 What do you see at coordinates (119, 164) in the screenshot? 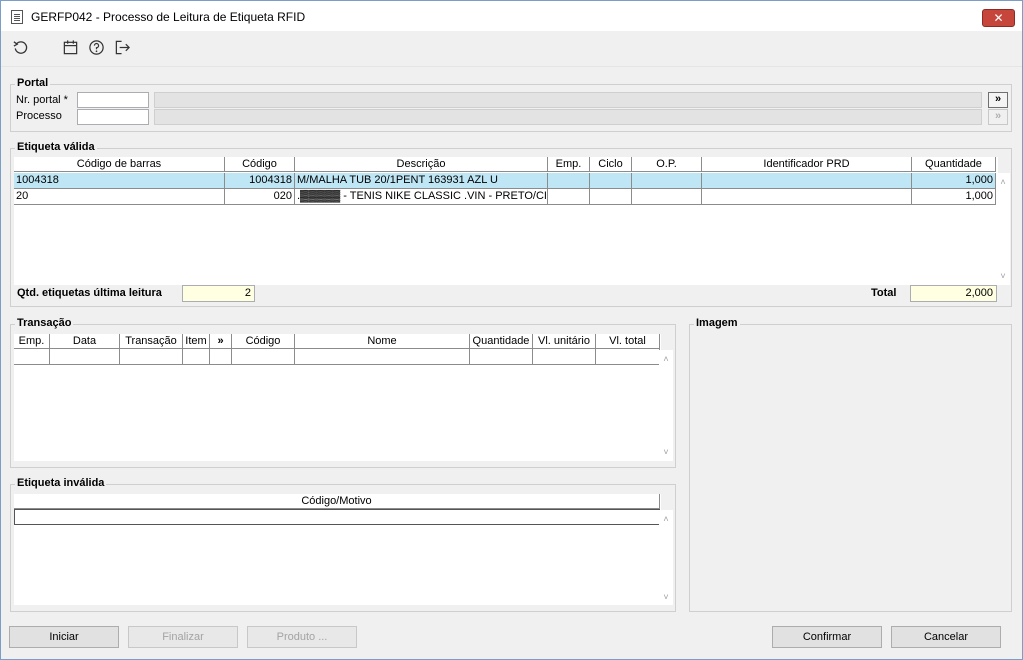
I see `column-header: Código de barras` at bounding box center [119, 164].